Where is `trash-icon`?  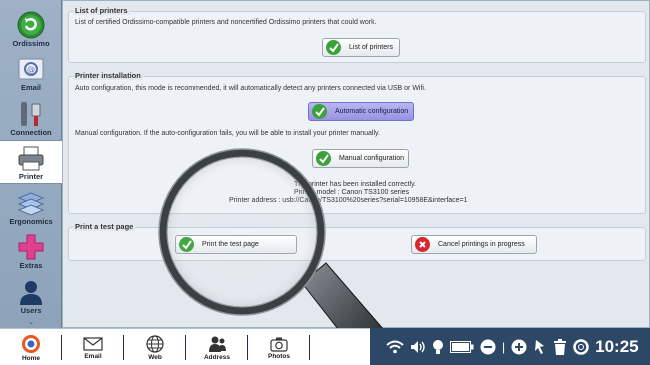
trash-icon is located at coordinates (560, 346).